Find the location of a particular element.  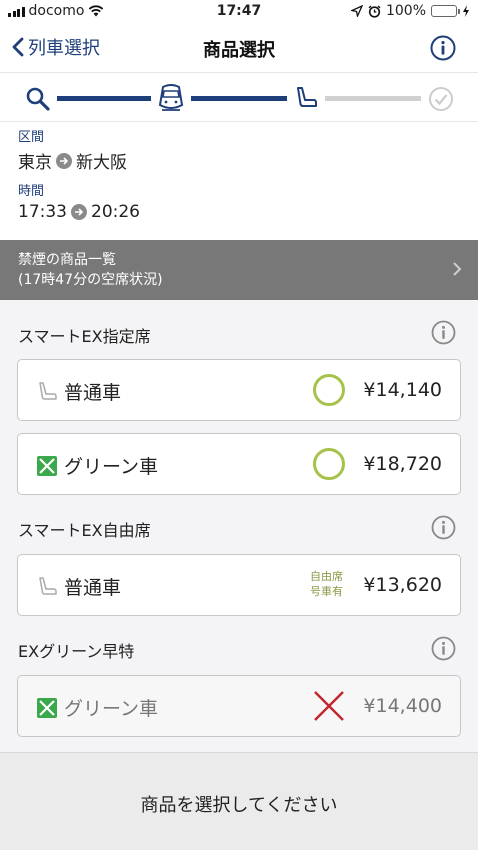

train-icon is located at coordinates (171, 97).